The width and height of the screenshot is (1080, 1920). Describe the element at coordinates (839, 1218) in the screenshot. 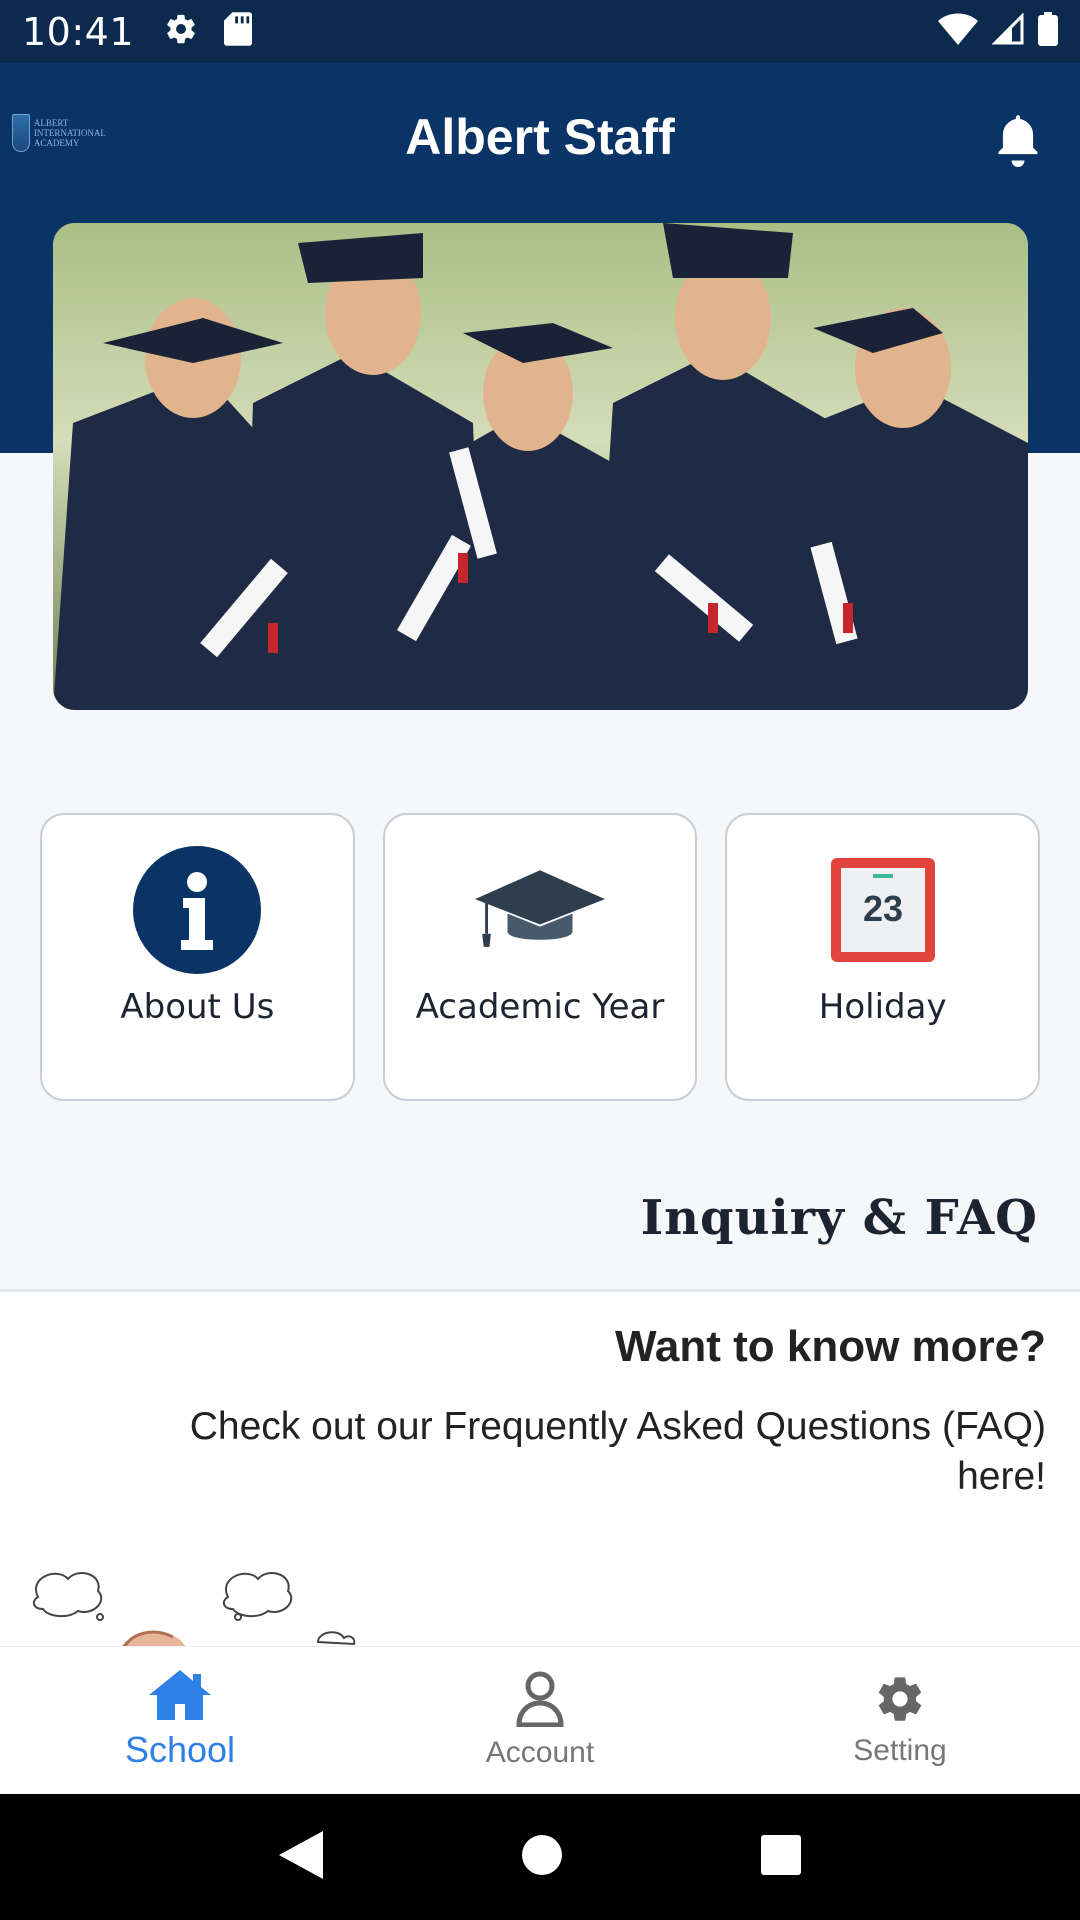

I see `faq-heading: Inquiry & FAQ` at that location.